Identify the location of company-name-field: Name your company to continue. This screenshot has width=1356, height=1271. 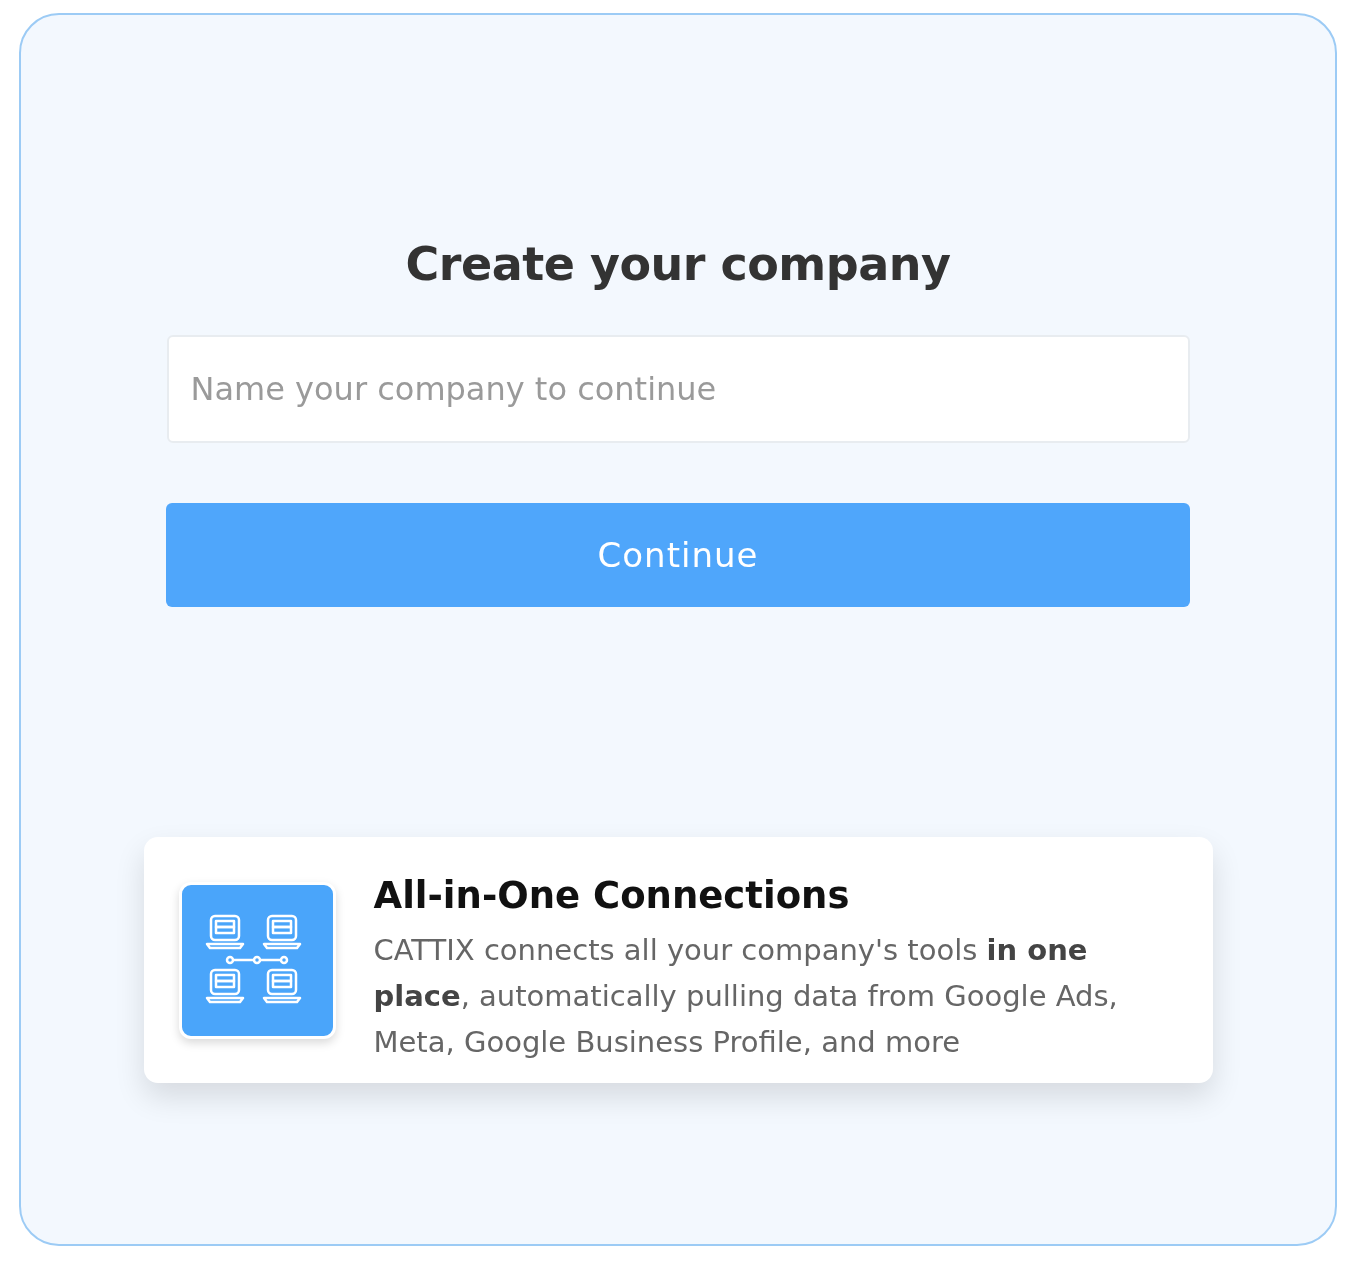
(678, 389).